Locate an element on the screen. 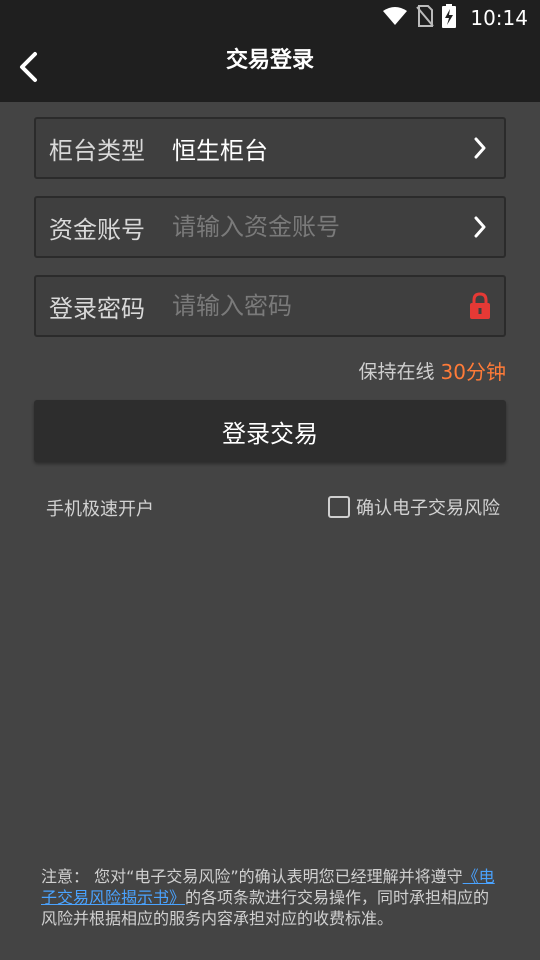 This screenshot has width=540, height=960. page-title: 交易登录 is located at coordinates (269, 60).